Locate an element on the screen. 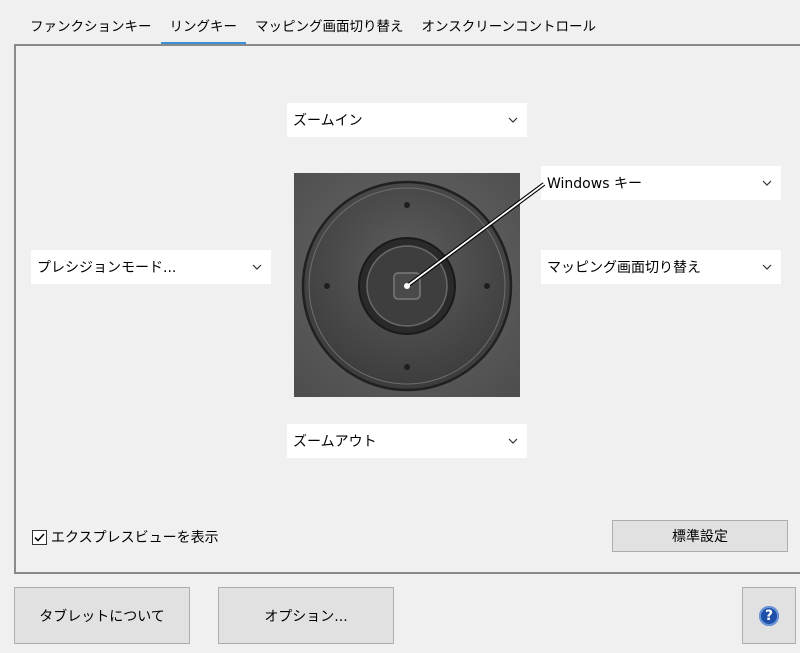 Image resolution: width=800 pixels, height=653 pixels. ring-right-dropdown: マッピング画面切り替え is located at coordinates (661, 267).